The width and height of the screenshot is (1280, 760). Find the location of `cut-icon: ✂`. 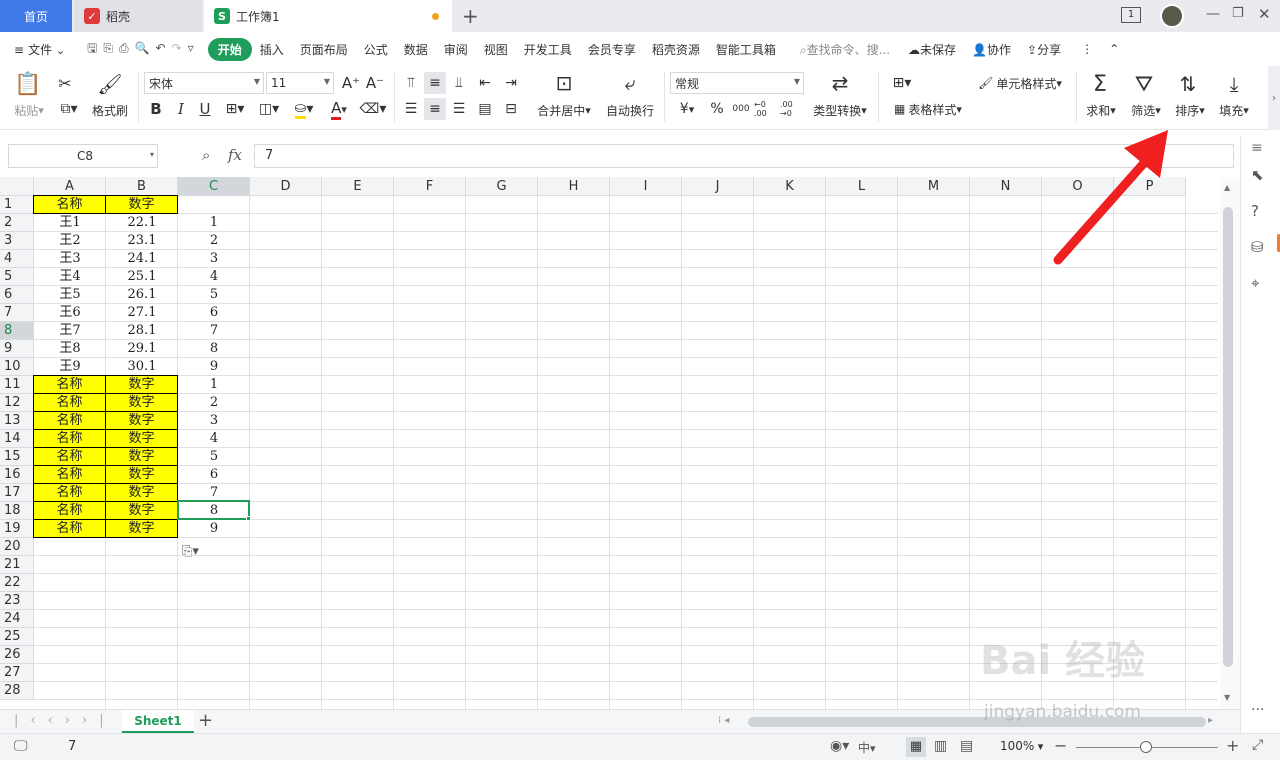

cut-icon: ✂ is located at coordinates (65, 83).